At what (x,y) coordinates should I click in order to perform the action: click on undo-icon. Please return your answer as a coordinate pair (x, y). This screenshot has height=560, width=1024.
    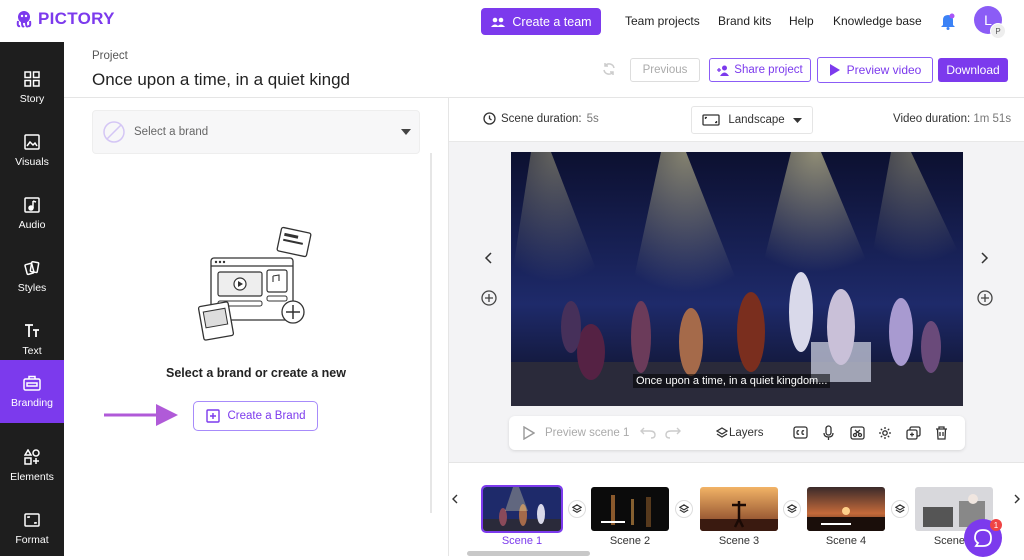
    Looking at the image, I should click on (648, 433).